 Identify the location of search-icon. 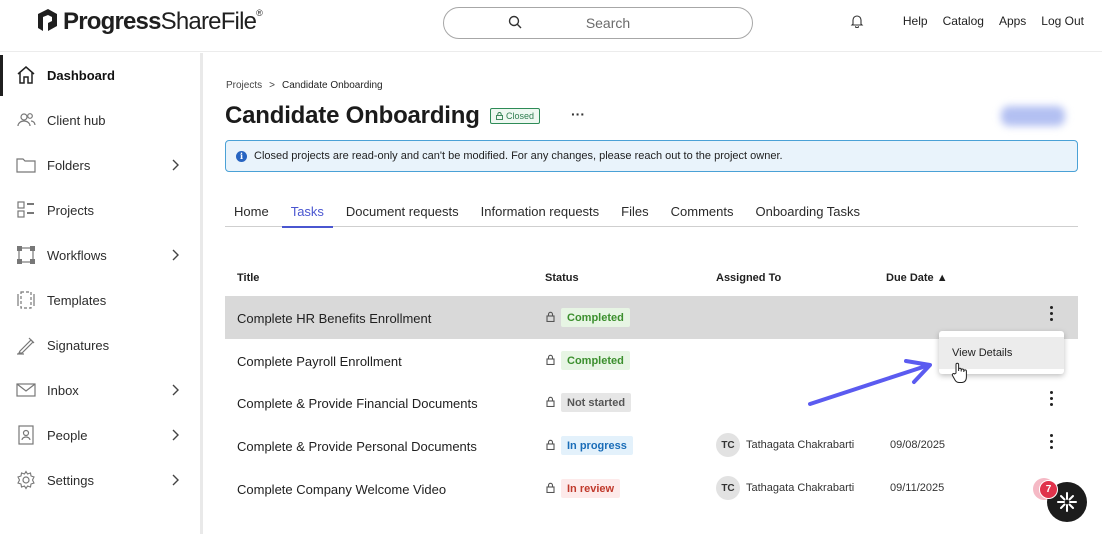
(515, 22).